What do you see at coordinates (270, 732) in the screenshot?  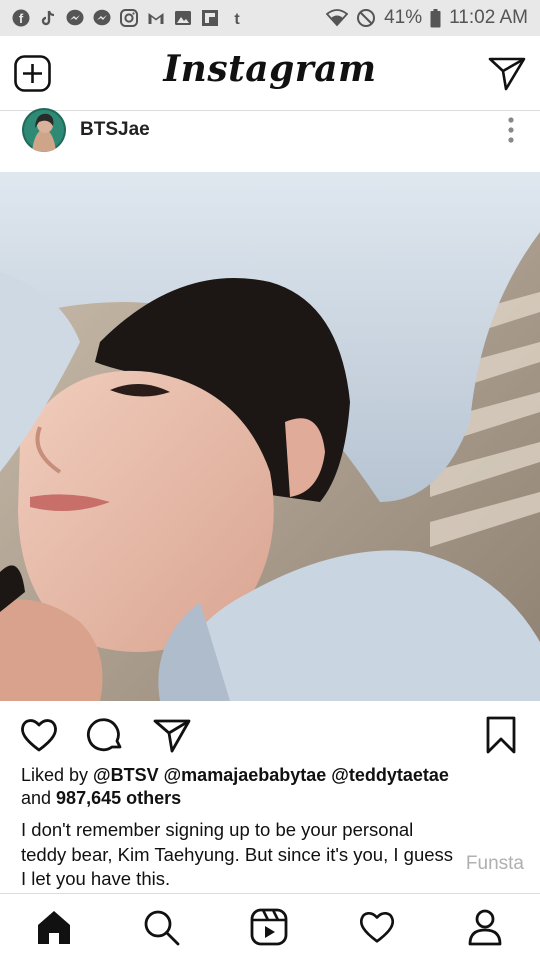 I see `post-actions` at bounding box center [270, 732].